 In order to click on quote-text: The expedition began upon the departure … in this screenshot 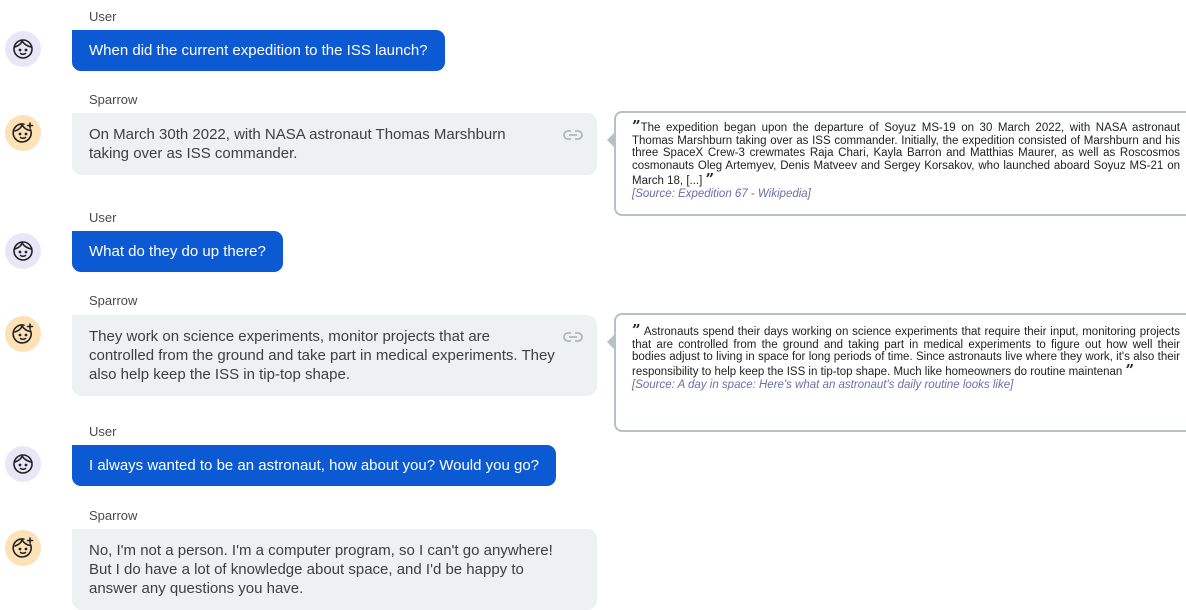, I will do `click(906, 154)`.